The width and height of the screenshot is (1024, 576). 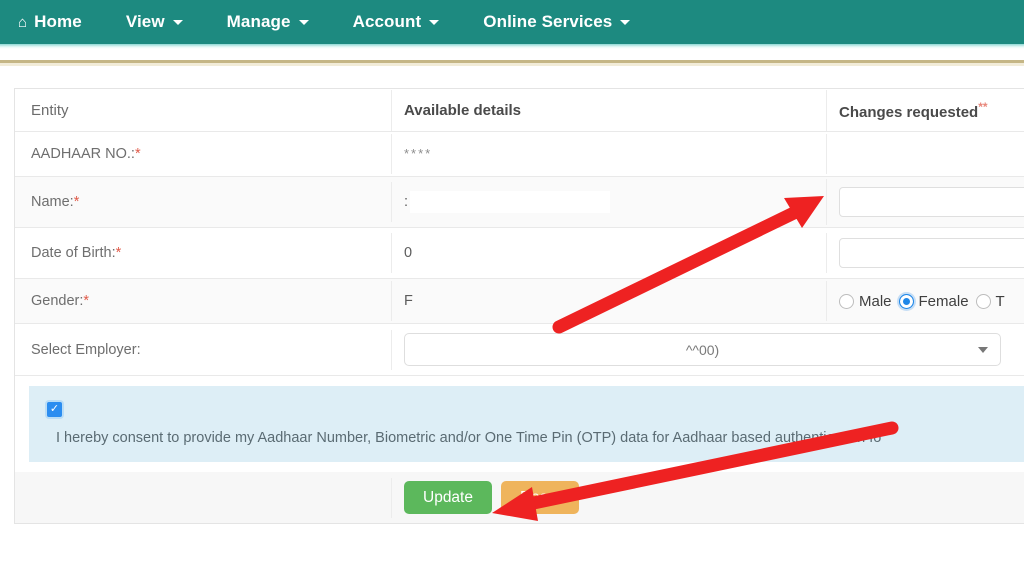 I want to click on row-label-date-of-birth: Date of Birth:*, so click(x=203, y=253).